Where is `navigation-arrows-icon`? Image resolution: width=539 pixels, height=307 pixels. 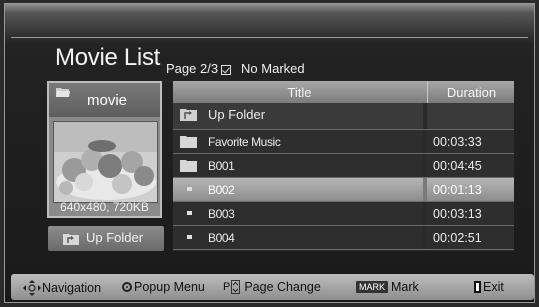 navigation-arrows-icon is located at coordinates (32, 288).